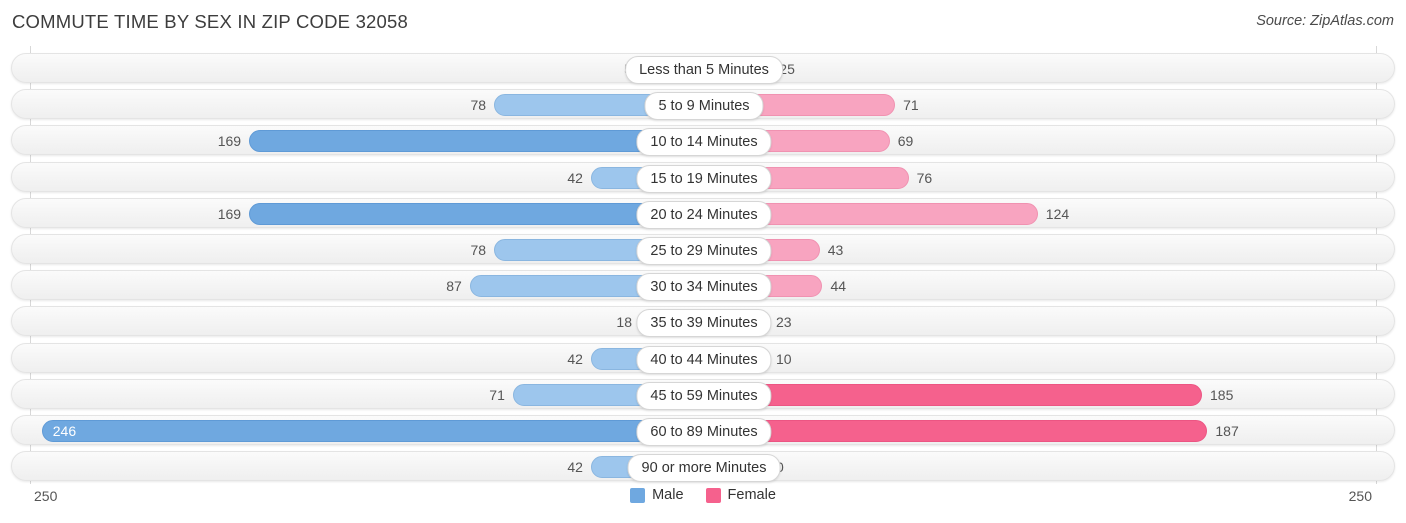  I want to click on category-label-pill: 5 to 9 Minutes, so click(704, 106).